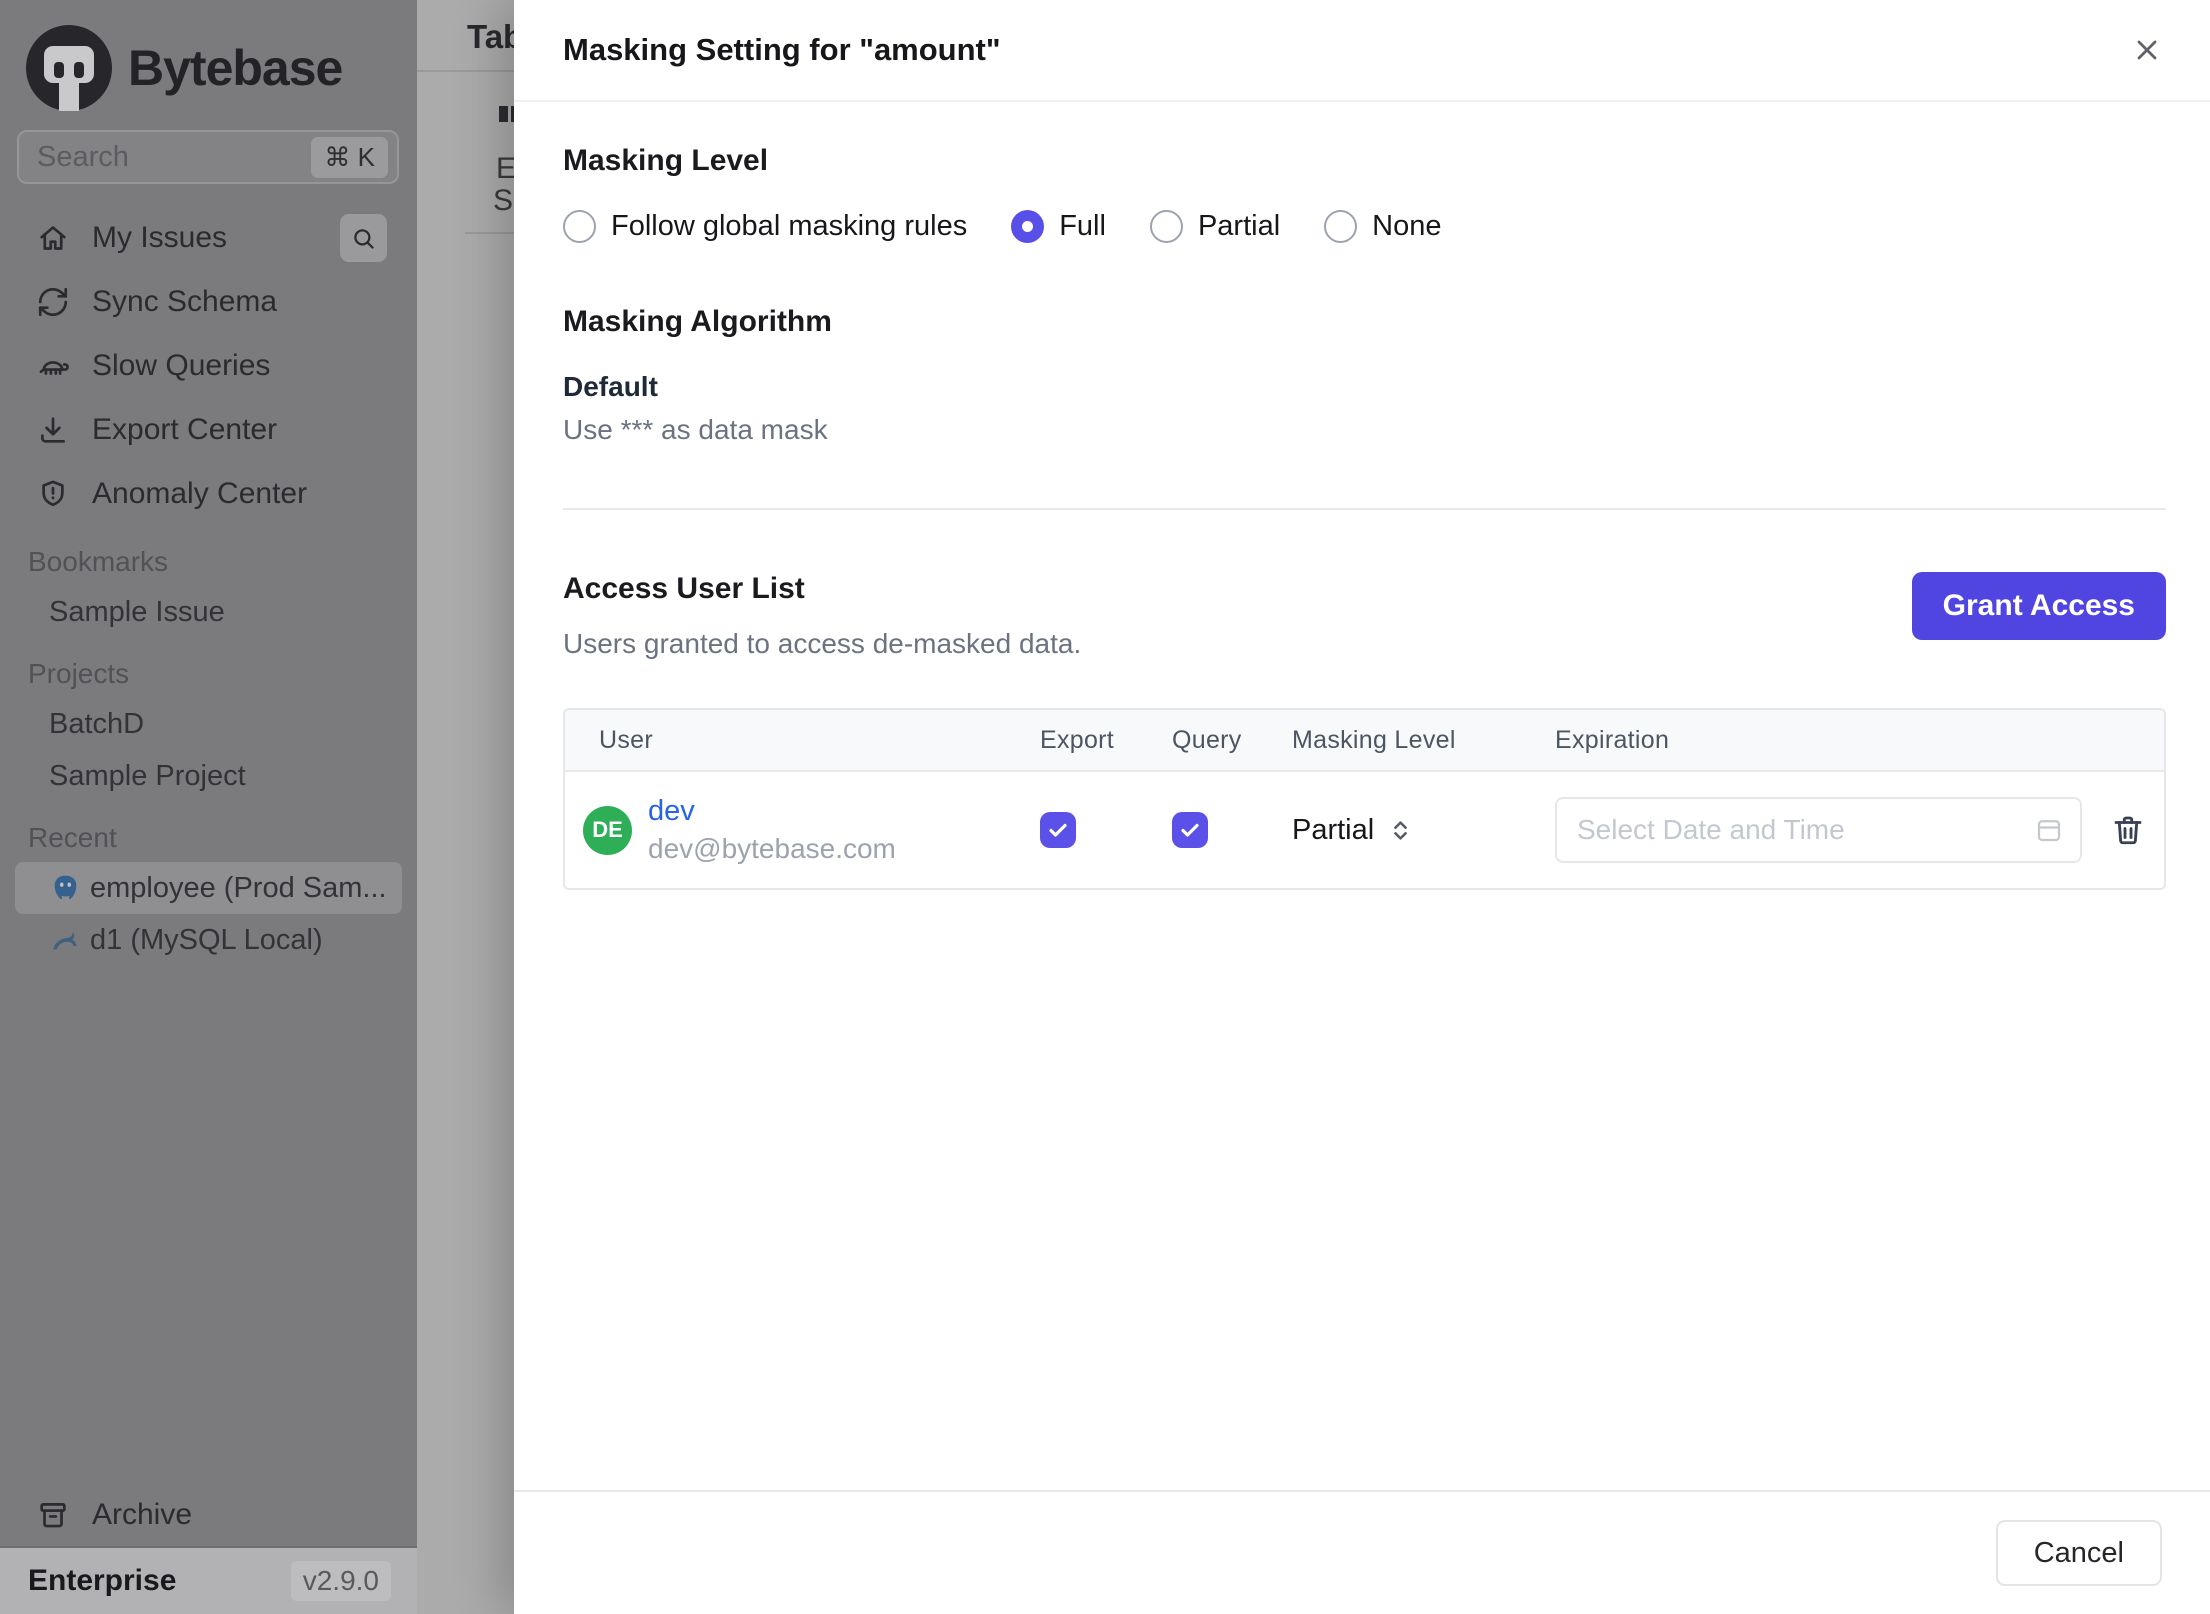 The width and height of the screenshot is (2210, 1614). I want to click on issue-search-button, so click(363, 238).